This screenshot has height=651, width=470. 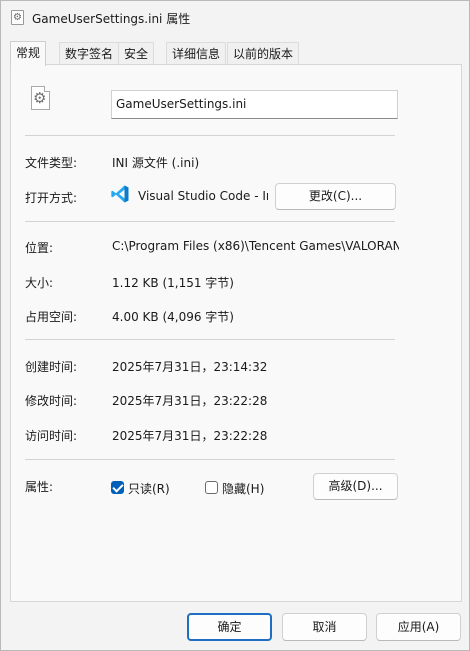 I want to click on tab-digital-signatures: 数字签名, so click(x=89, y=53).